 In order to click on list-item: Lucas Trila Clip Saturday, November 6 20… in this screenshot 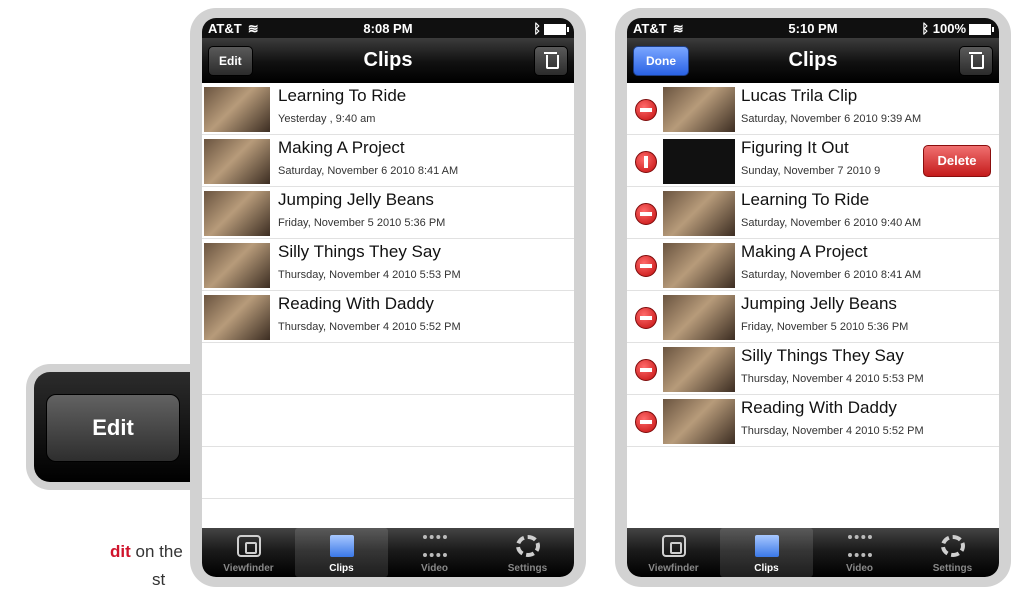, I will do `click(813, 109)`.